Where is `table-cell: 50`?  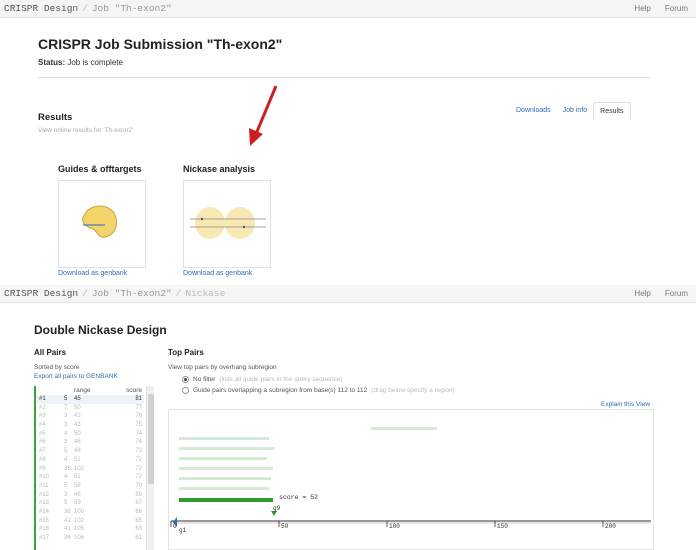
table-cell: 50 is located at coordinates (77, 407).